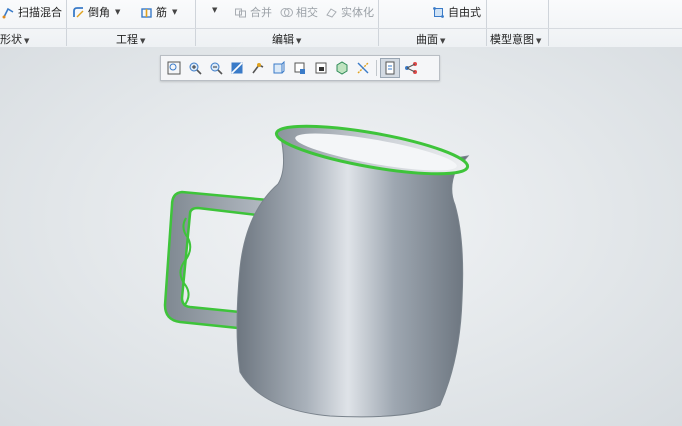 The width and height of the screenshot is (682, 426). What do you see at coordinates (438, 12) in the screenshot?
I see `freestyle-icon` at bounding box center [438, 12].